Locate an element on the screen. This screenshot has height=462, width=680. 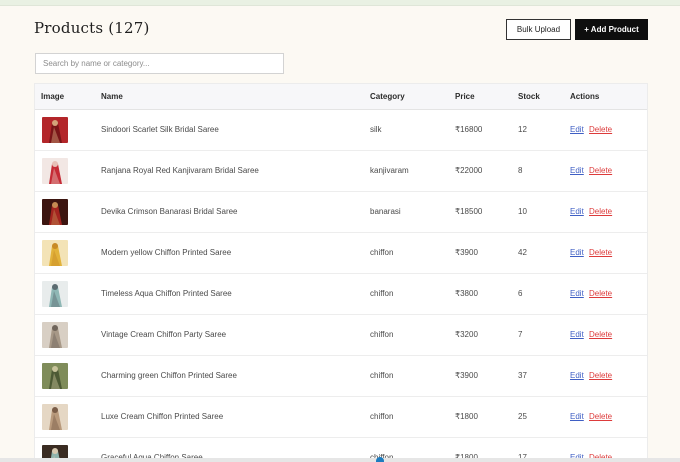
product-price: ₹1800 is located at coordinates (466, 416).